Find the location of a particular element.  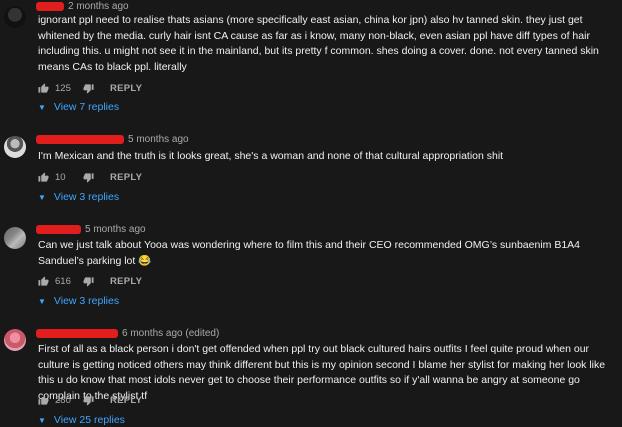

view-replies-button: ▼ View 7 replies is located at coordinates (78, 107).